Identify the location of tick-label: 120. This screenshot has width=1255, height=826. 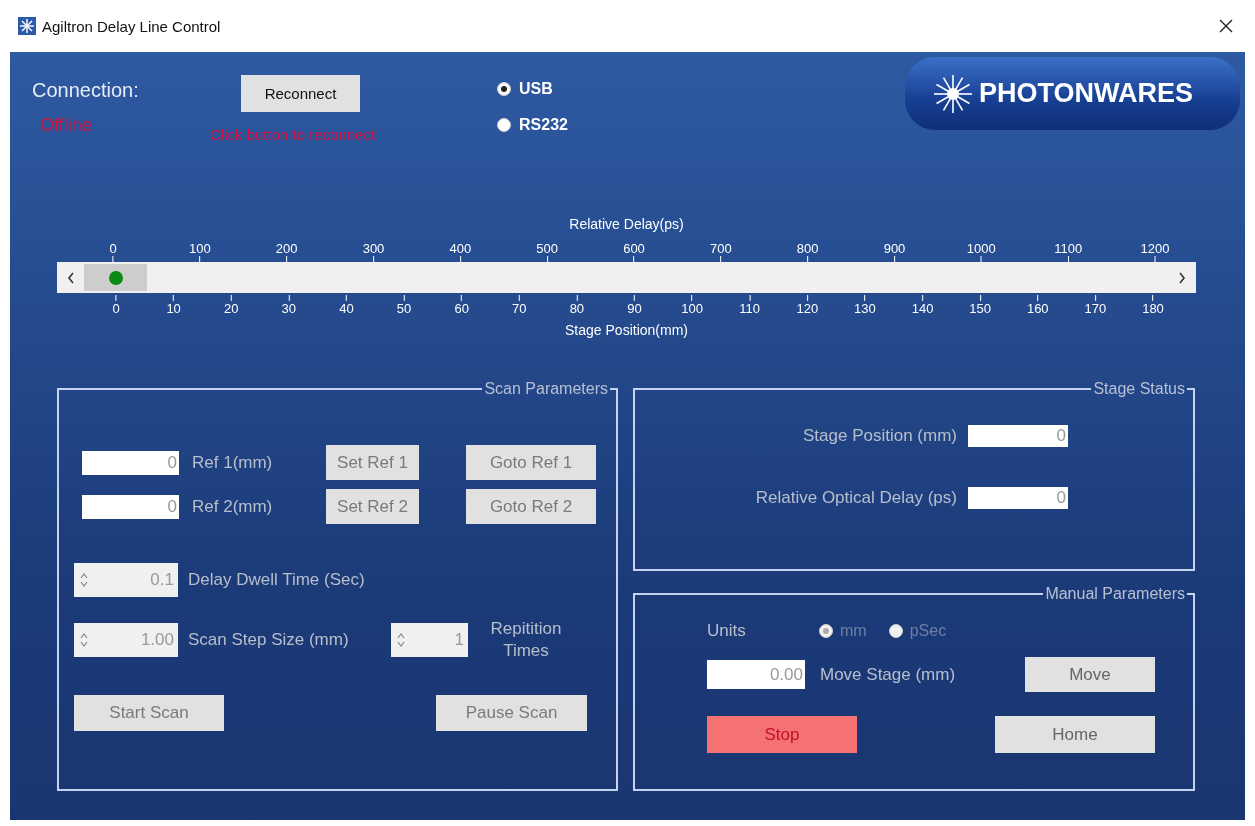
(807, 308).